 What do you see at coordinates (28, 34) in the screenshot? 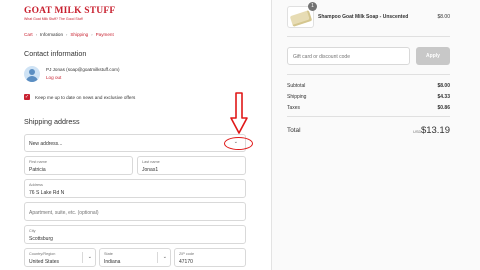
I see `breadcrumb-cart: Cart` at bounding box center [28, 34].